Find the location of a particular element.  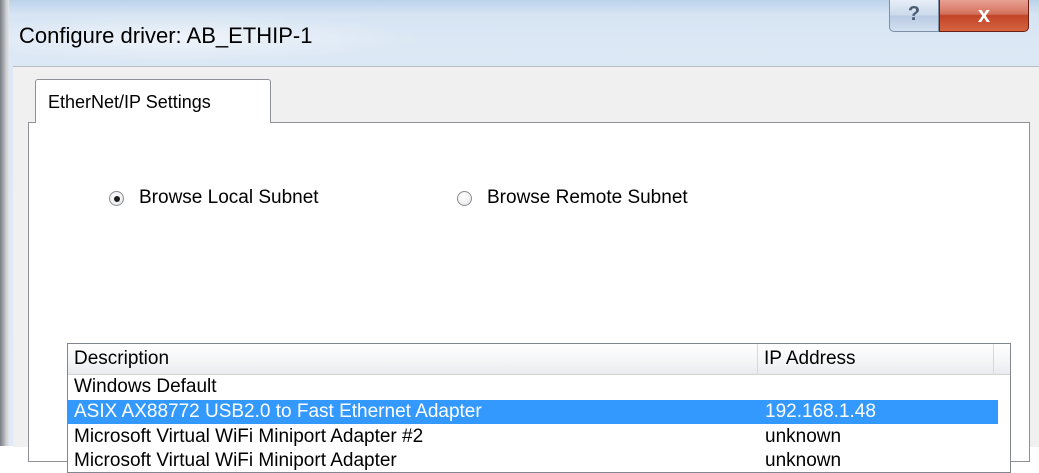

browse-remote-subnet-radio: Browse Remote Subnet is located at coordinates (597, 202).